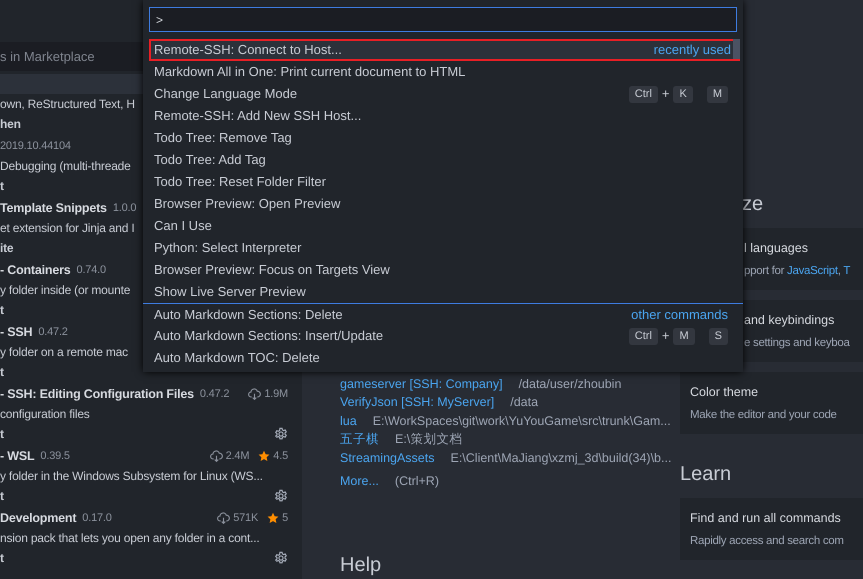 Image resolution: width=863 pixels, height=579 pixels. Describe the element at coordinates (35, 146) in the screenshot. I see `extension-version: 2019.10.44104` at that location.